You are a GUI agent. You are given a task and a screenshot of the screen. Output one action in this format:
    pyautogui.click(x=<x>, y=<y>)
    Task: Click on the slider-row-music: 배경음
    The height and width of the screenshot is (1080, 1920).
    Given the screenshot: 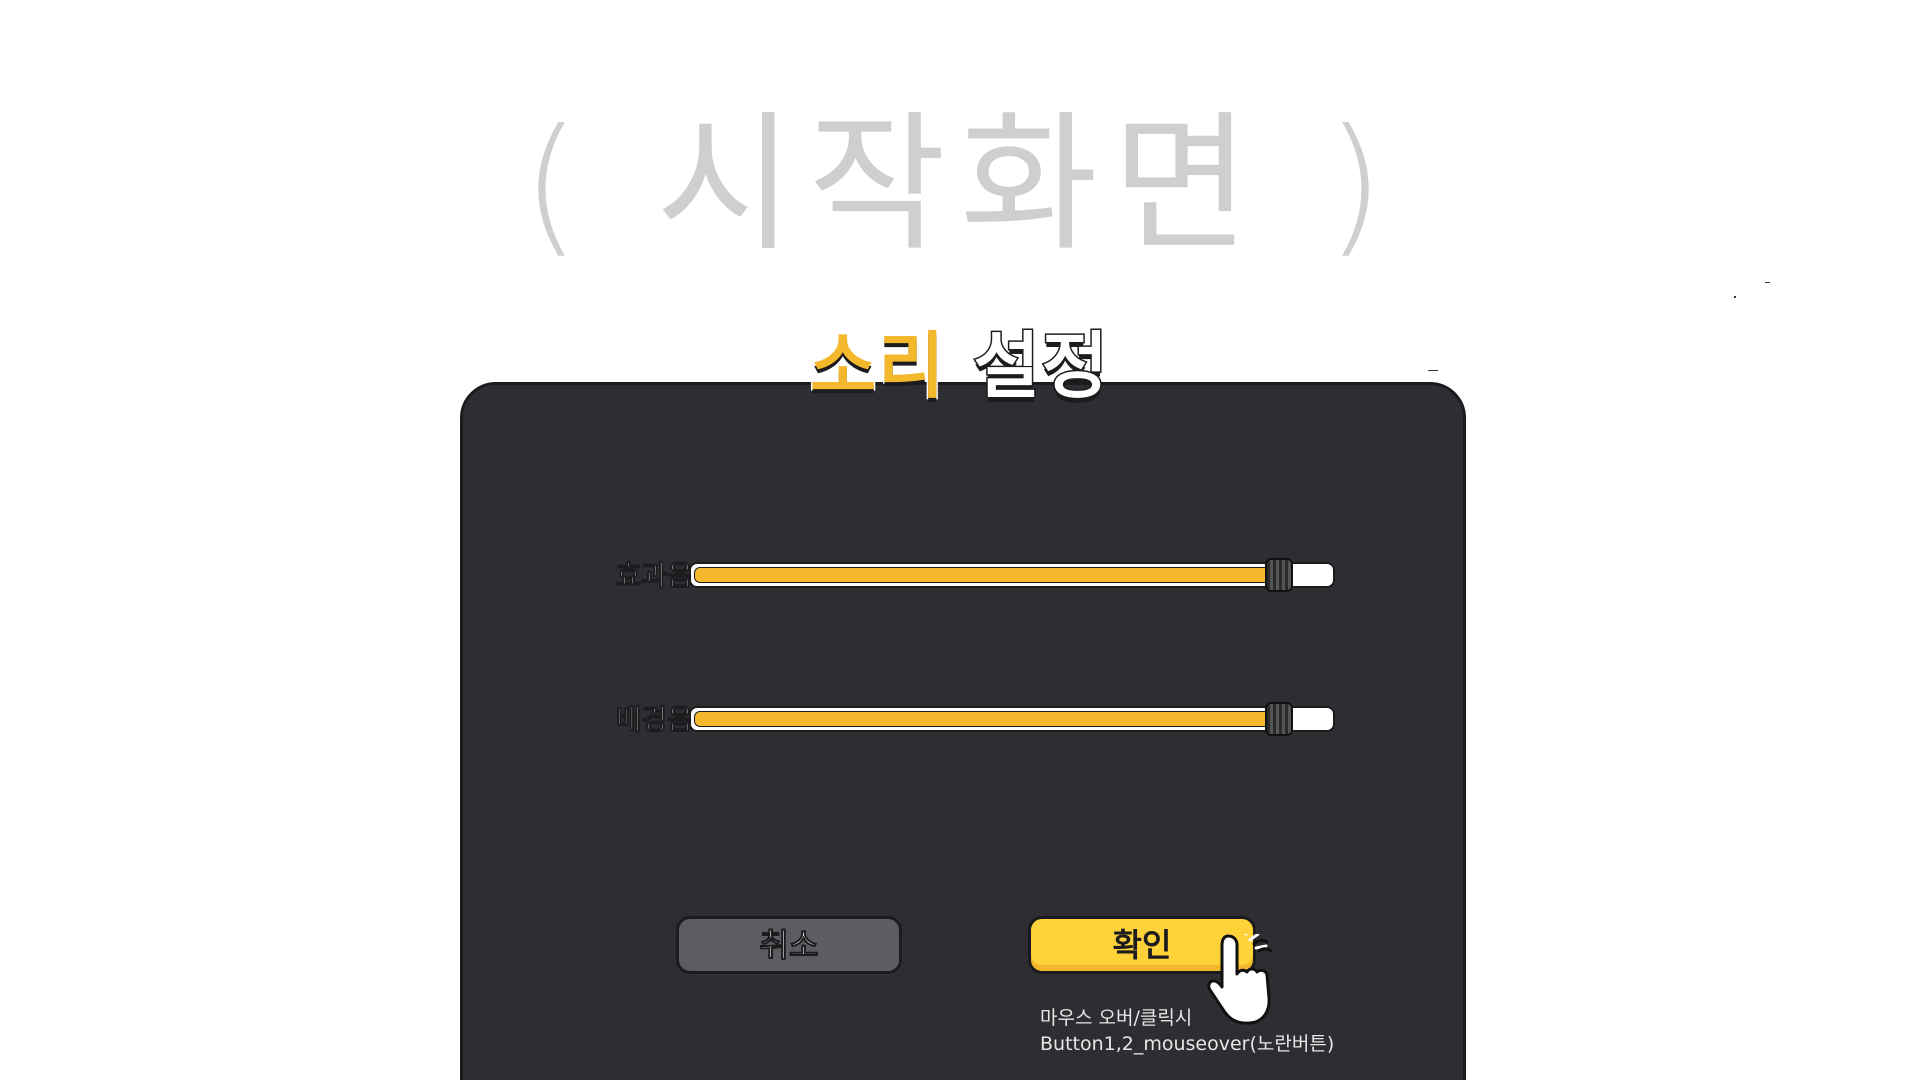 What is the action you would take?
    pyautogui.click(x=963, y=720)
    